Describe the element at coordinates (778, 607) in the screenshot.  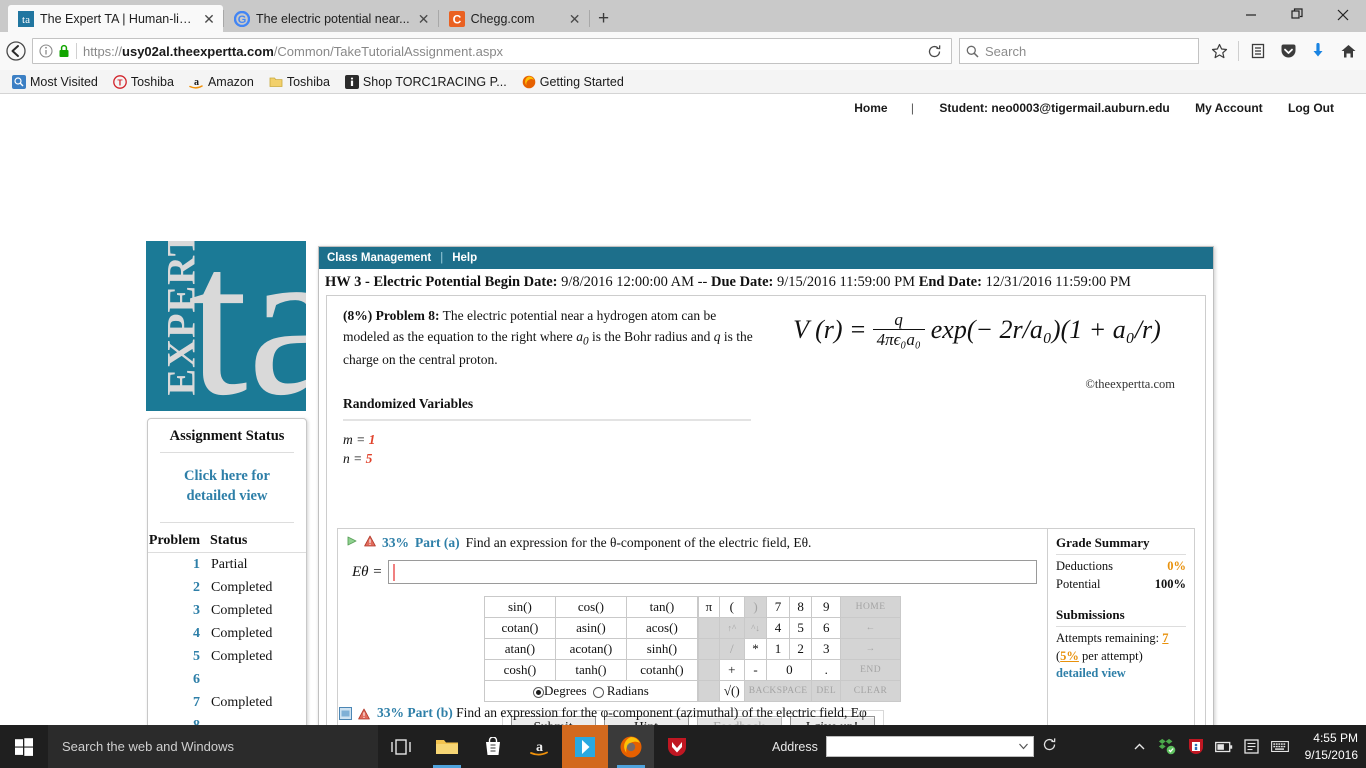
I see `key-7: 7` at that location.